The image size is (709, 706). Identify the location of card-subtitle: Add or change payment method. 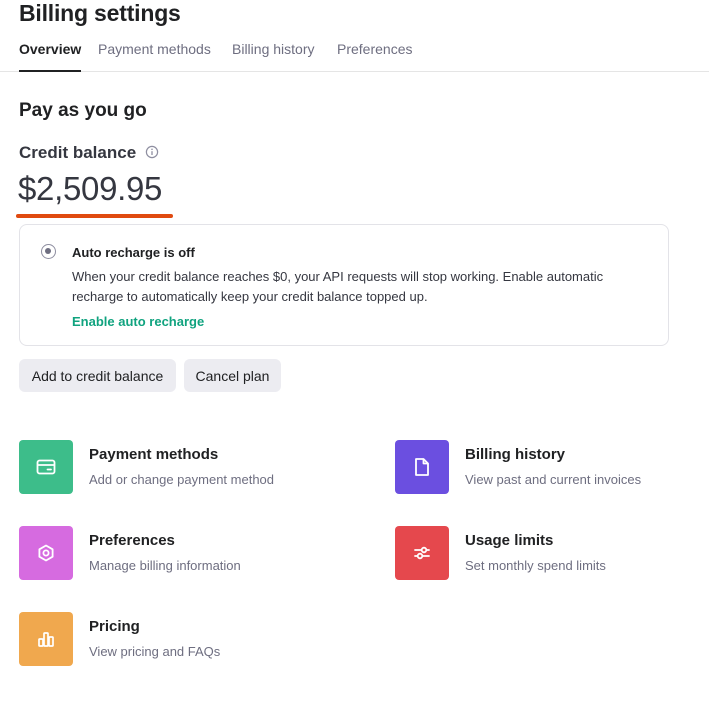
(182, 479).